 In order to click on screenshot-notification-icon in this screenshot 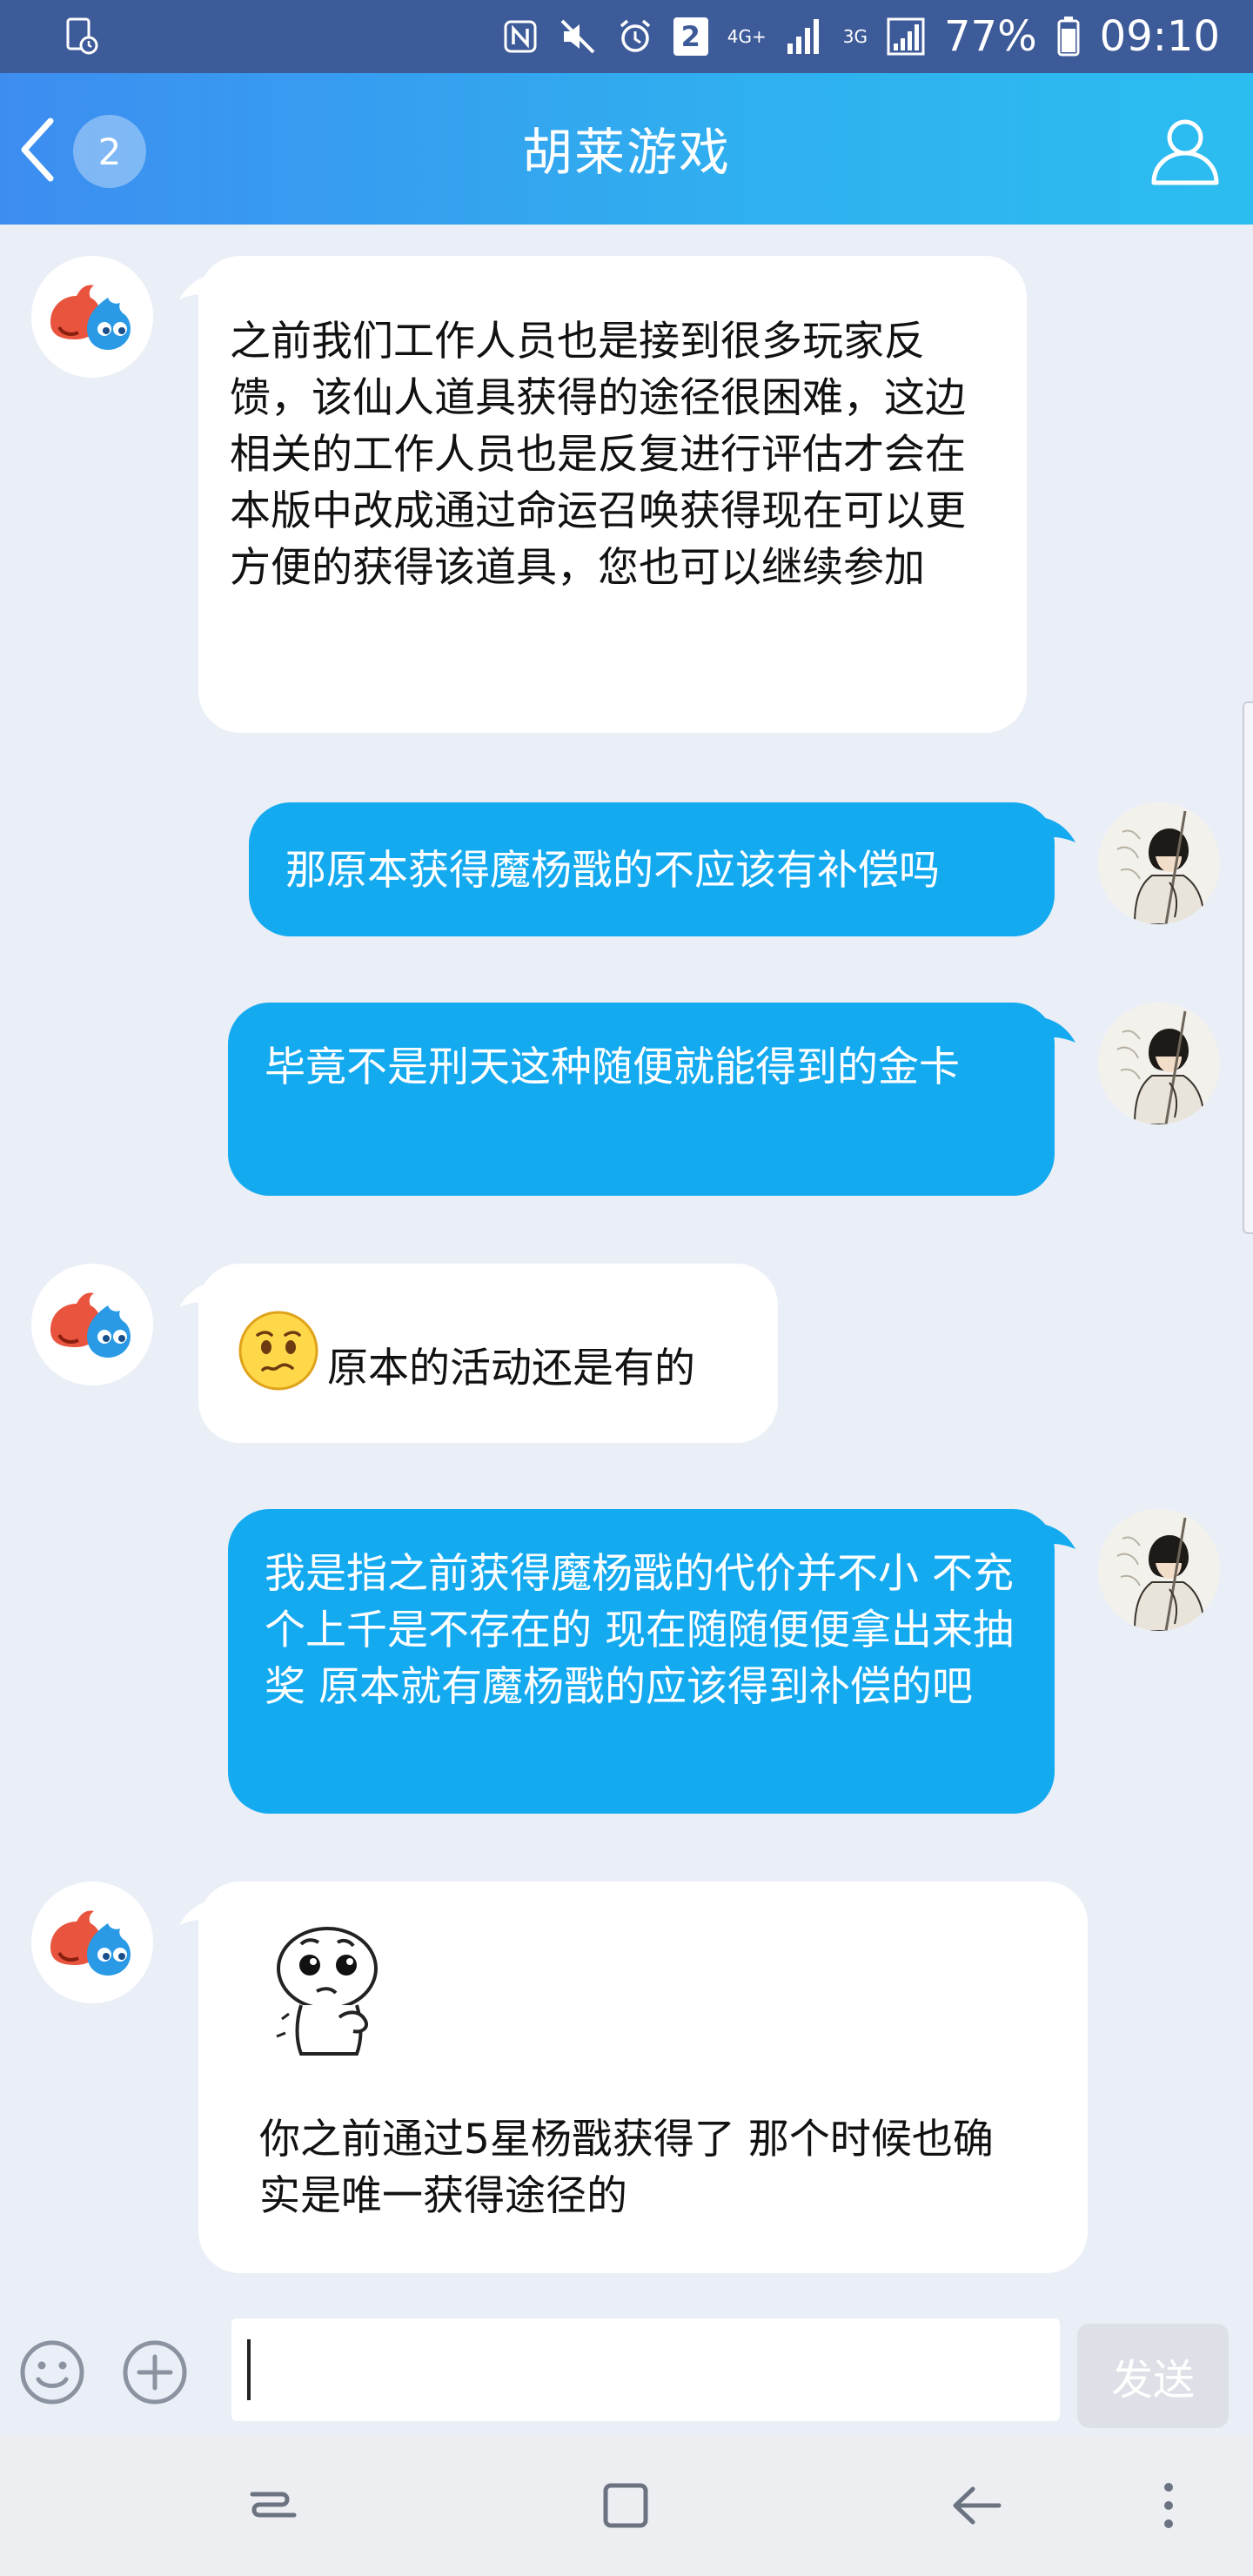, I will do `click(82, 37)`.